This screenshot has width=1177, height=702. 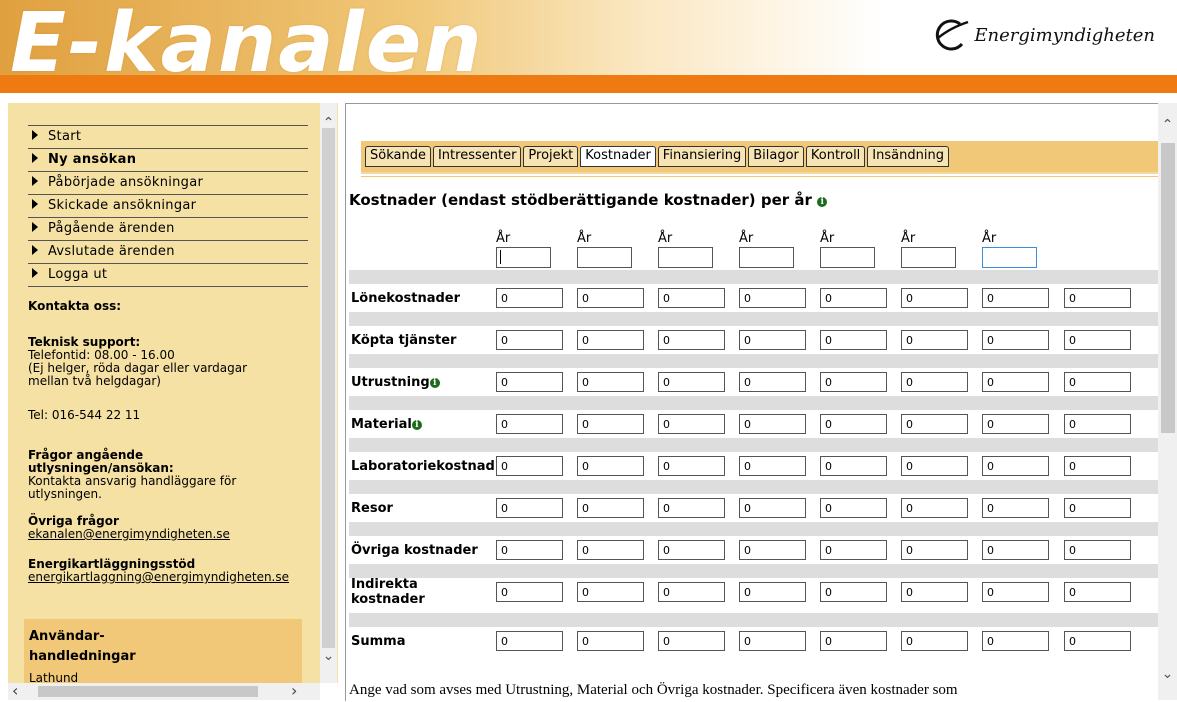 I want to click on nav-item-ny-ansokan: Ny ansökan, so click(x=168, y=159).